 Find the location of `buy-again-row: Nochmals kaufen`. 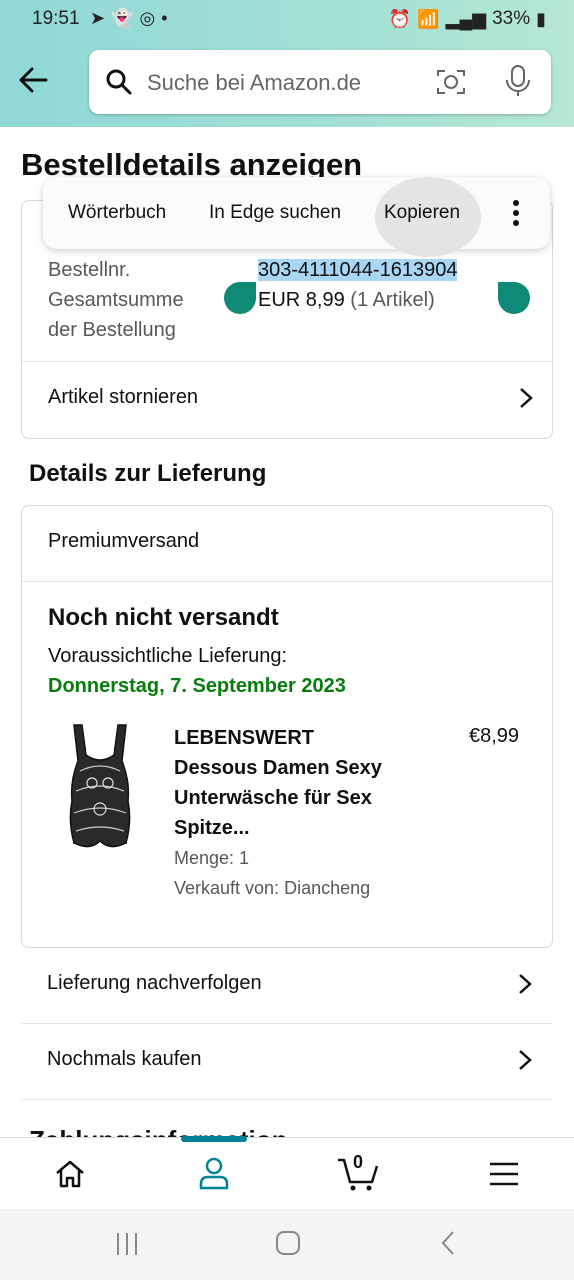

buy-again-row: Nochmals kaufen is located at coordinates (287, 1062).